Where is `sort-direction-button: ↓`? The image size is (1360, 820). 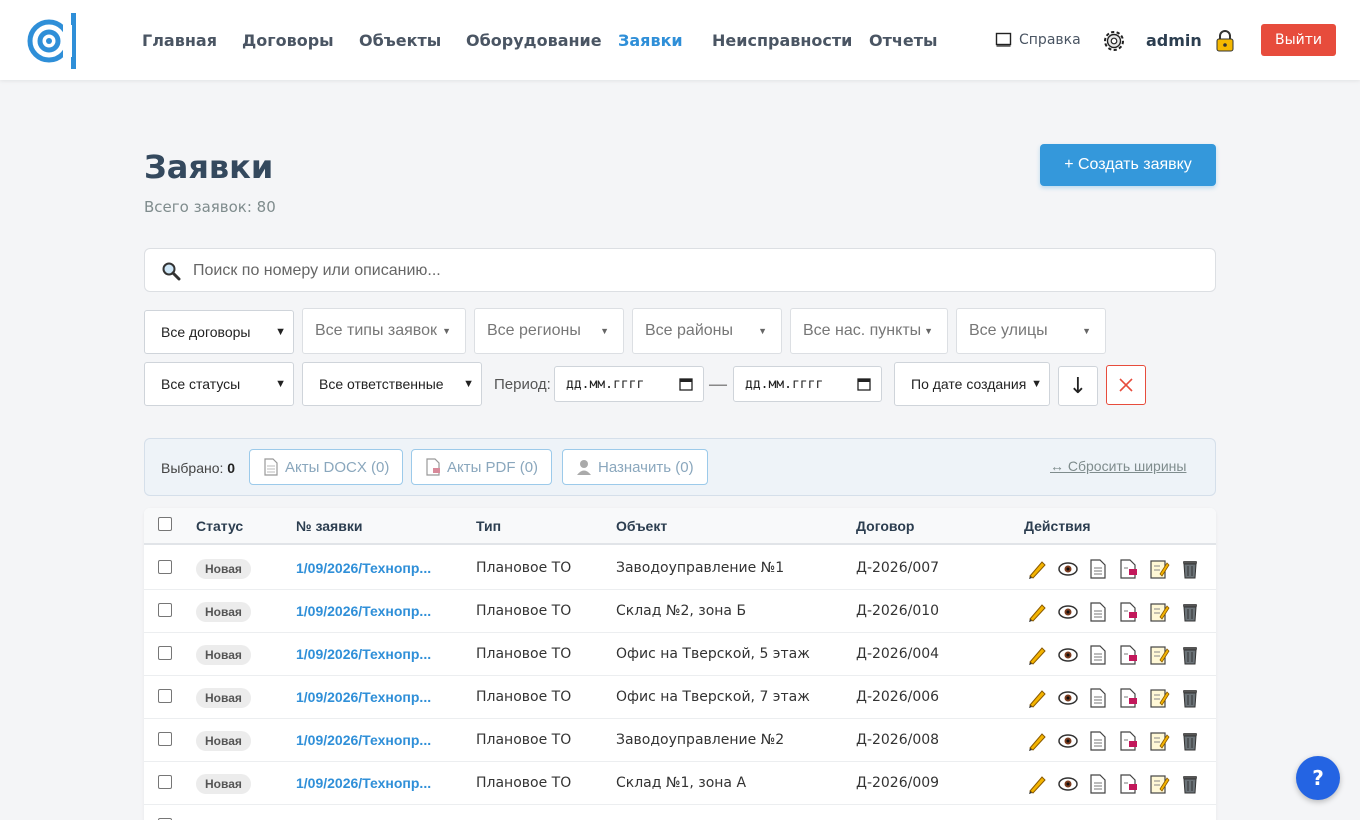
sort-direction-button: ↓ is located at coordinates (1078, 386).